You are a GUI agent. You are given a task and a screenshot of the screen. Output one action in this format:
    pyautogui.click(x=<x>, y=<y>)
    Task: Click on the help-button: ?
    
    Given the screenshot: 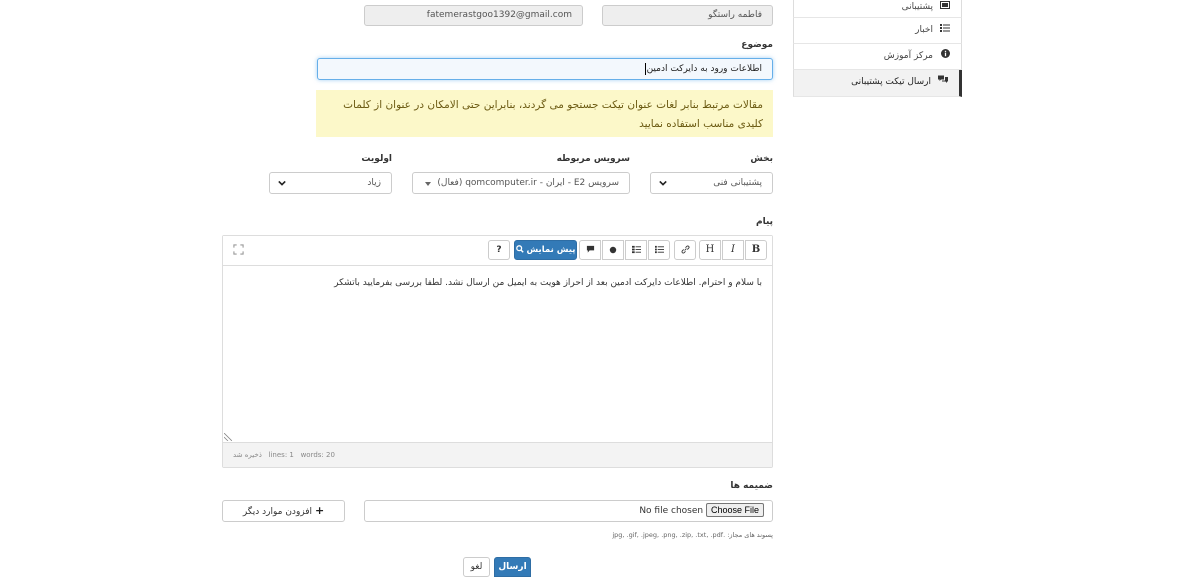 What is the action you would take?
    pyautogui.click(x=499, y=250)
    